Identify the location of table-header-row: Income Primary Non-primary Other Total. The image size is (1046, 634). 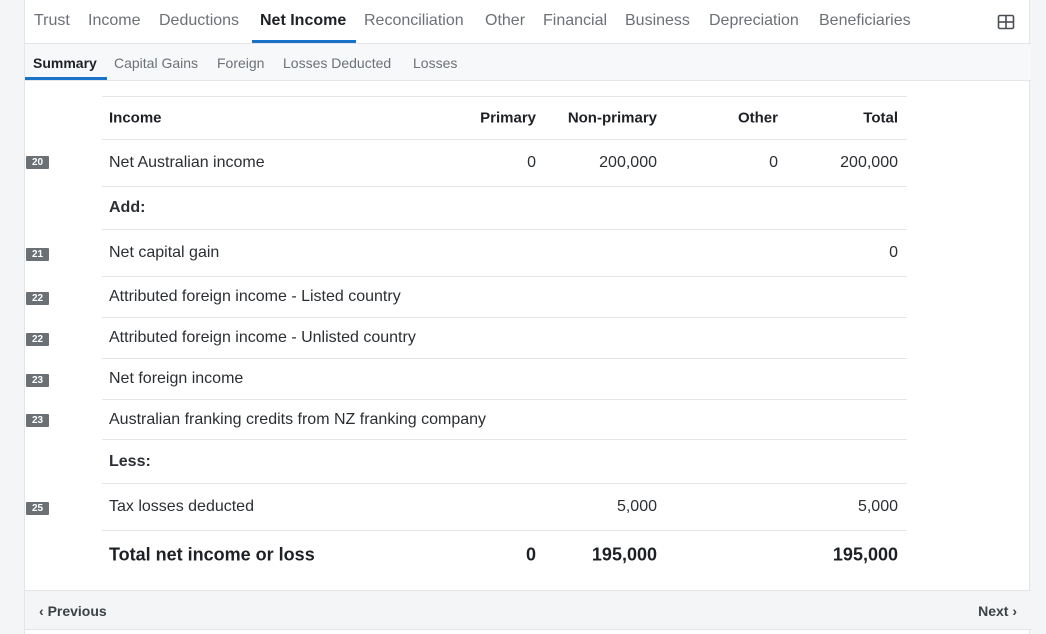
(504, 118).